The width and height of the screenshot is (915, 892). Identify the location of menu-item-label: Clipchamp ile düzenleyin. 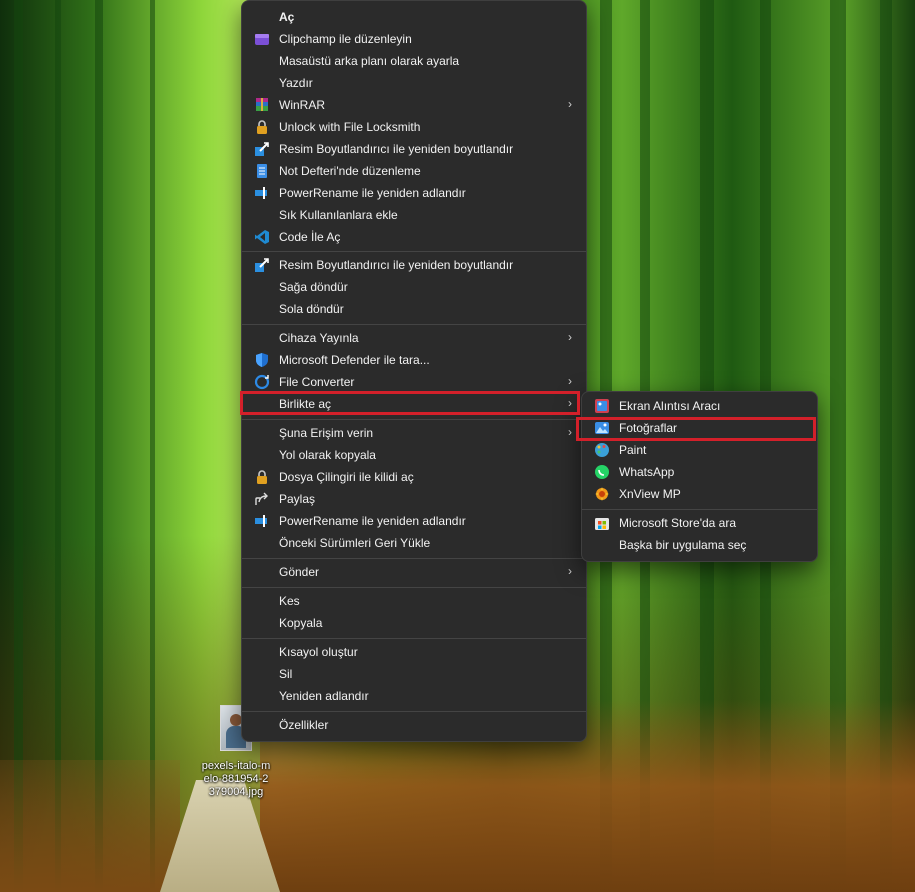
(345, 39).